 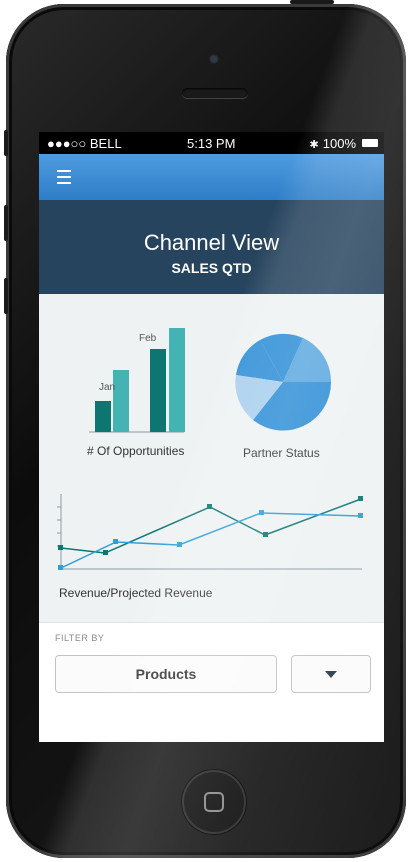 I want to click on series-projected, so click(x=211, y=540).